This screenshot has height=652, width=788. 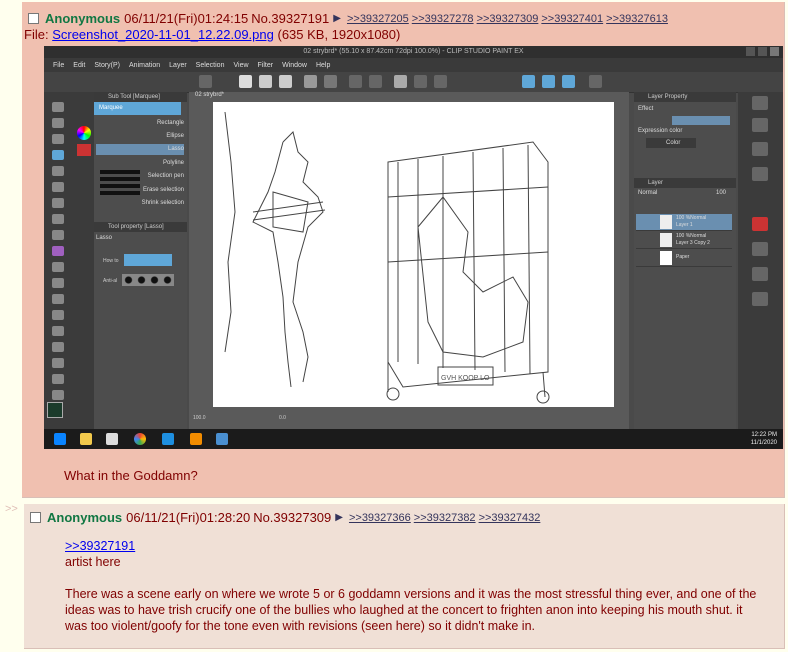 I want to click on how-to-label: How to, so click(x=111, y=261).